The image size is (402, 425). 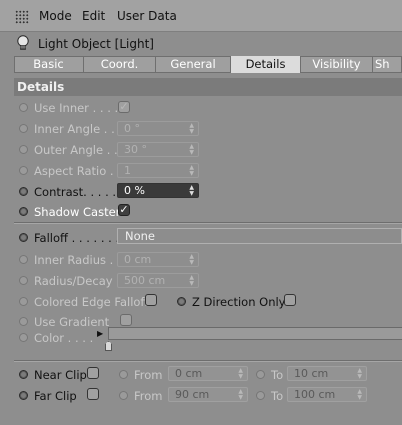 What do you see at coordinates (151, 300) in the screenshot?
I see `colored-edge-falloff-checkbox` at bounding box center [151, 300].